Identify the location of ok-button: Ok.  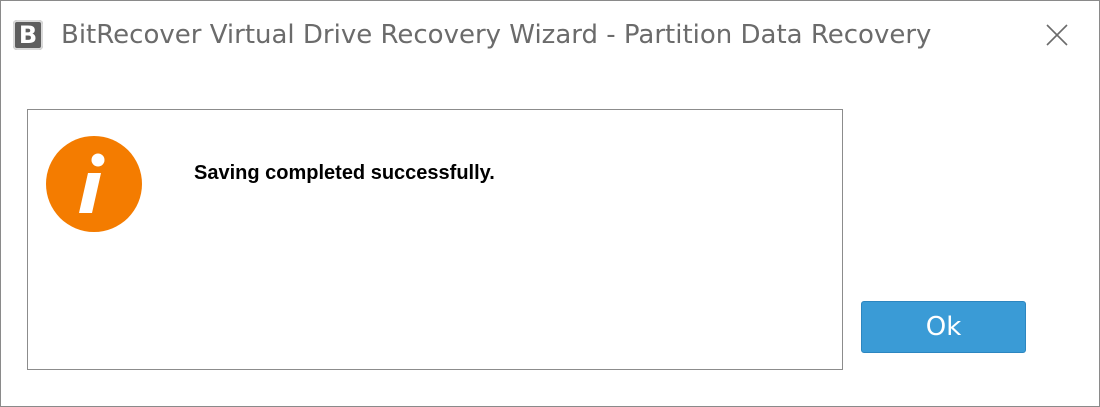
(943, 327).